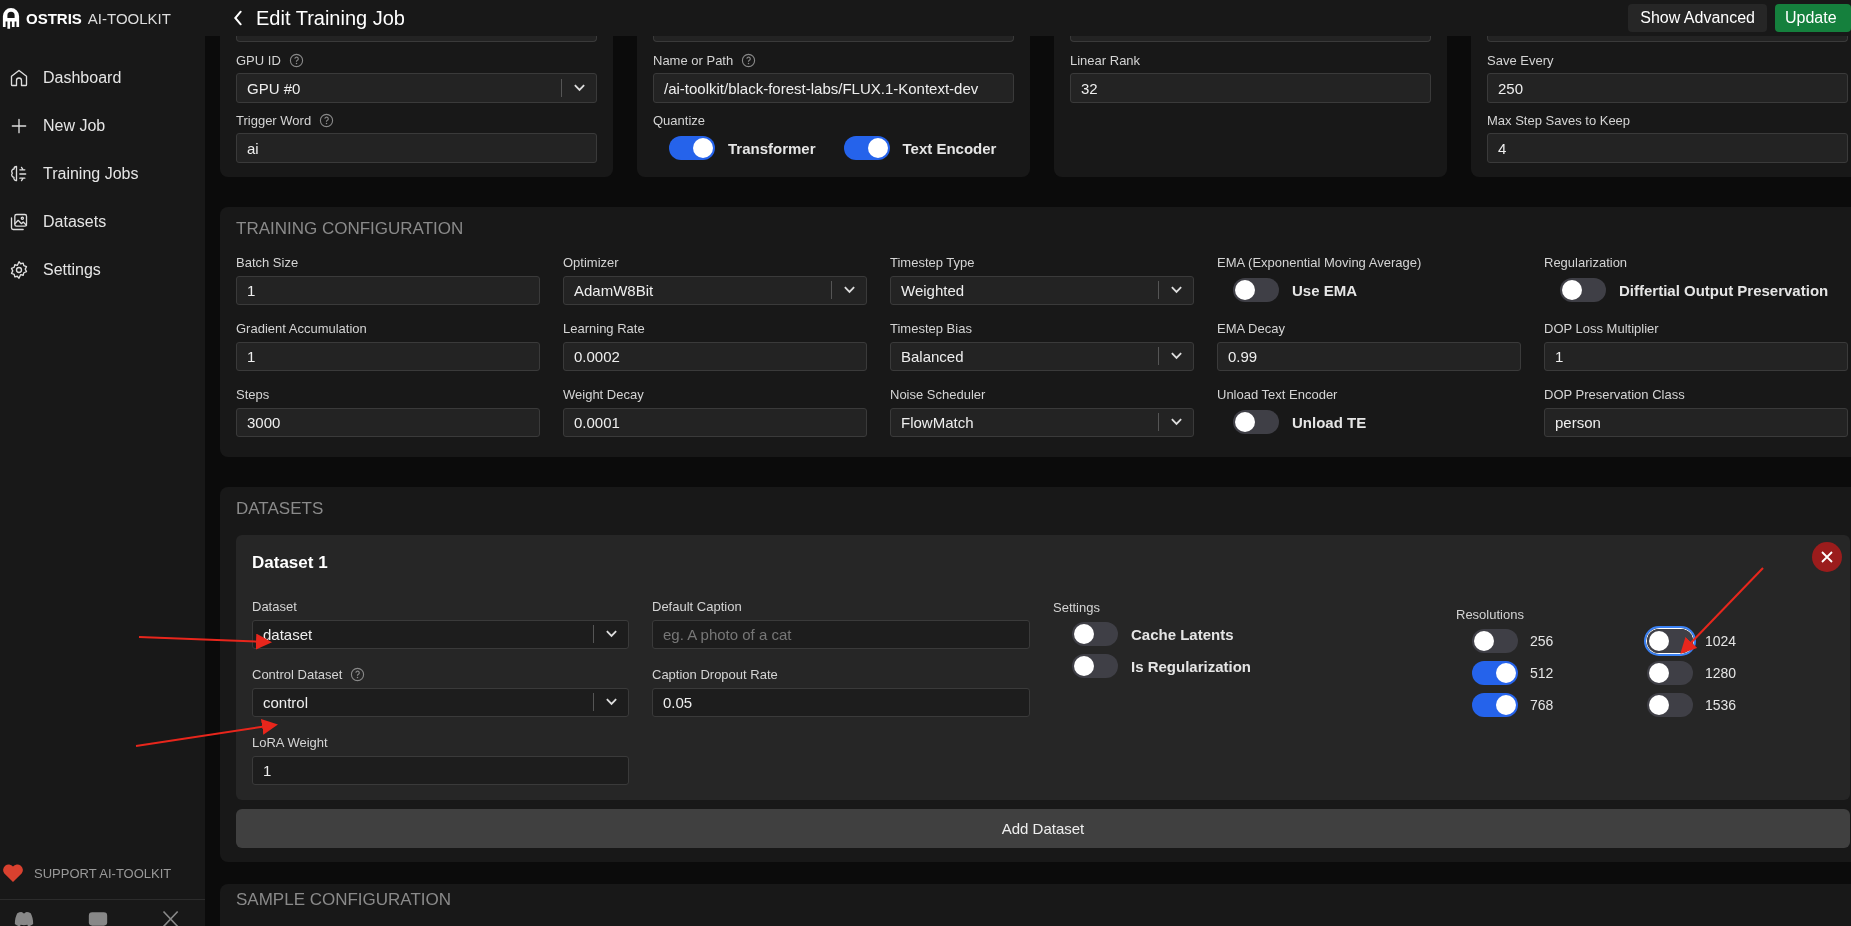  I want to click on home-icon, so click(19, 78).